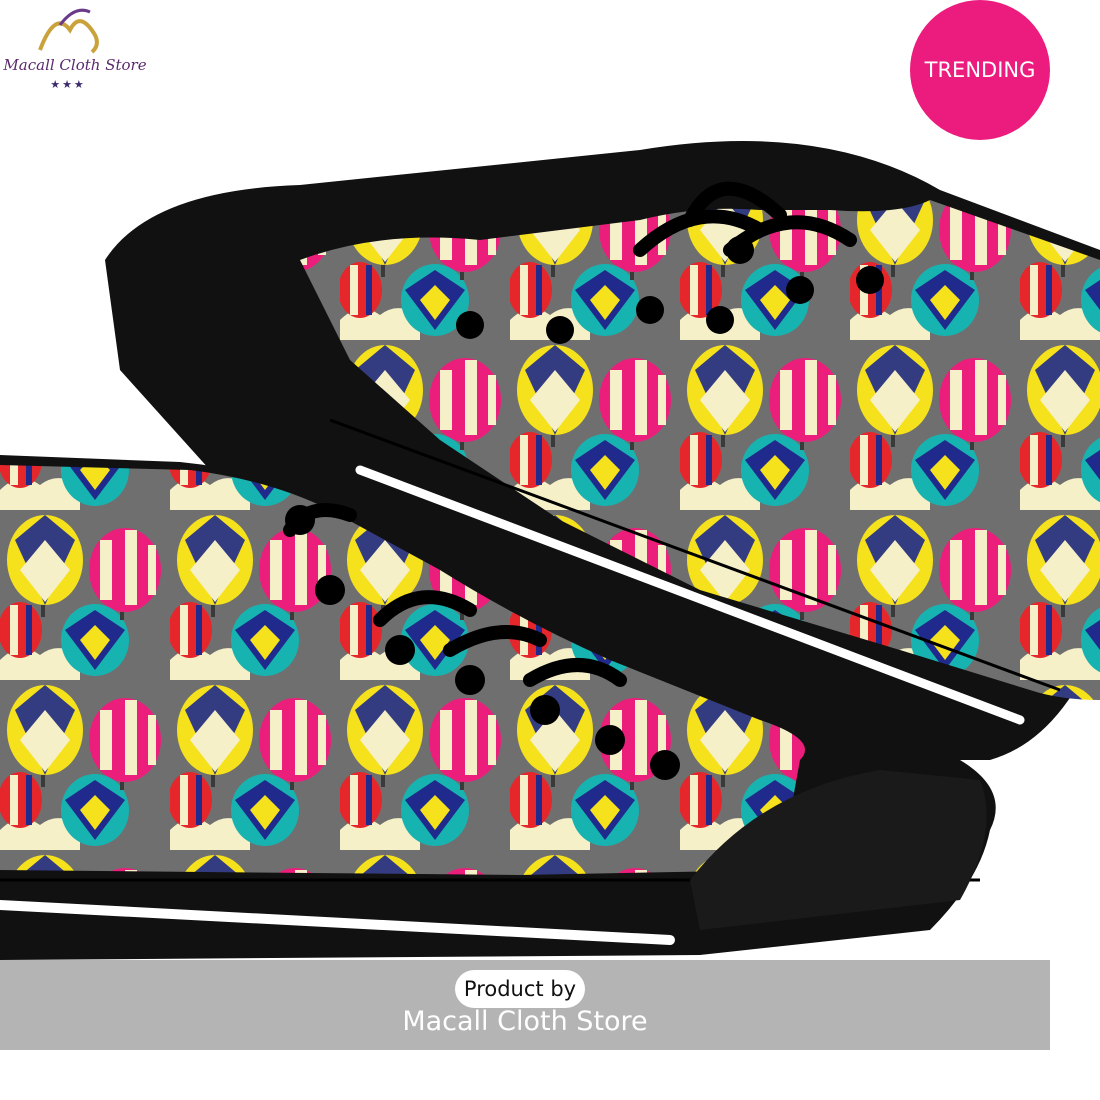 The width and height of the screenshot is (1100, 1100). I want to click on logo-store-name: Macall Cloth Store, so click(75, 65).